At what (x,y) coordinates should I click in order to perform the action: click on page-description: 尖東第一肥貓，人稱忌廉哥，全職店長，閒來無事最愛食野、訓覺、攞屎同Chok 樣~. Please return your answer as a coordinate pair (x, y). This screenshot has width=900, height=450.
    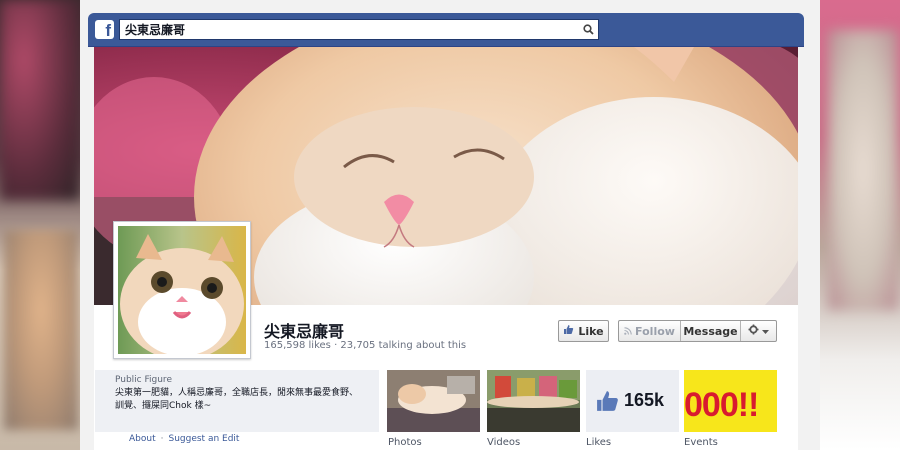
    Looking at the image, I should click on (237, 399).